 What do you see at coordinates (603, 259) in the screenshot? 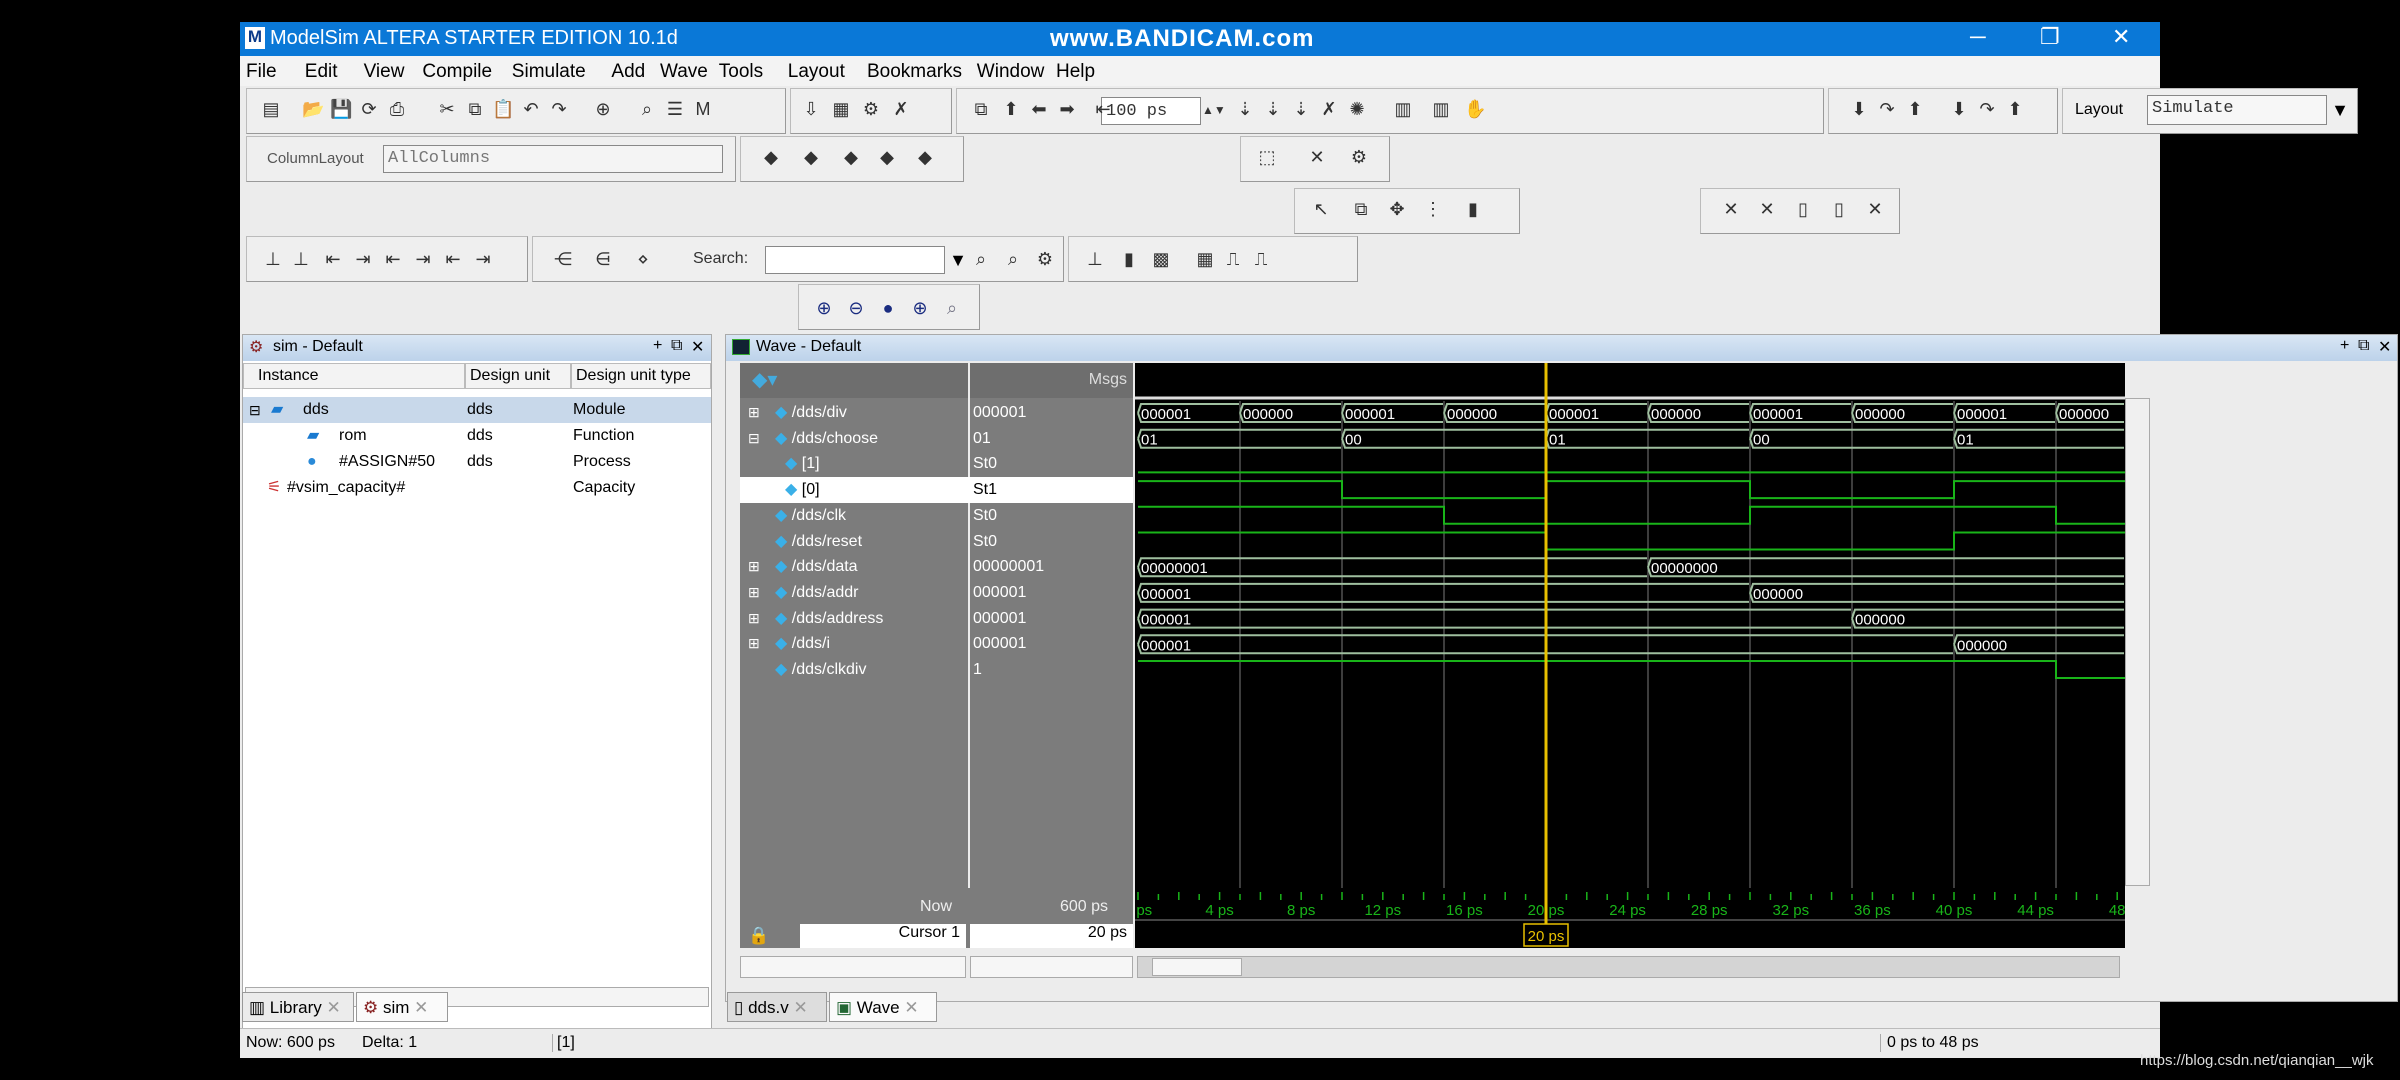
I see `collapse-icon: ⋳` at bounding box center [603, 259].